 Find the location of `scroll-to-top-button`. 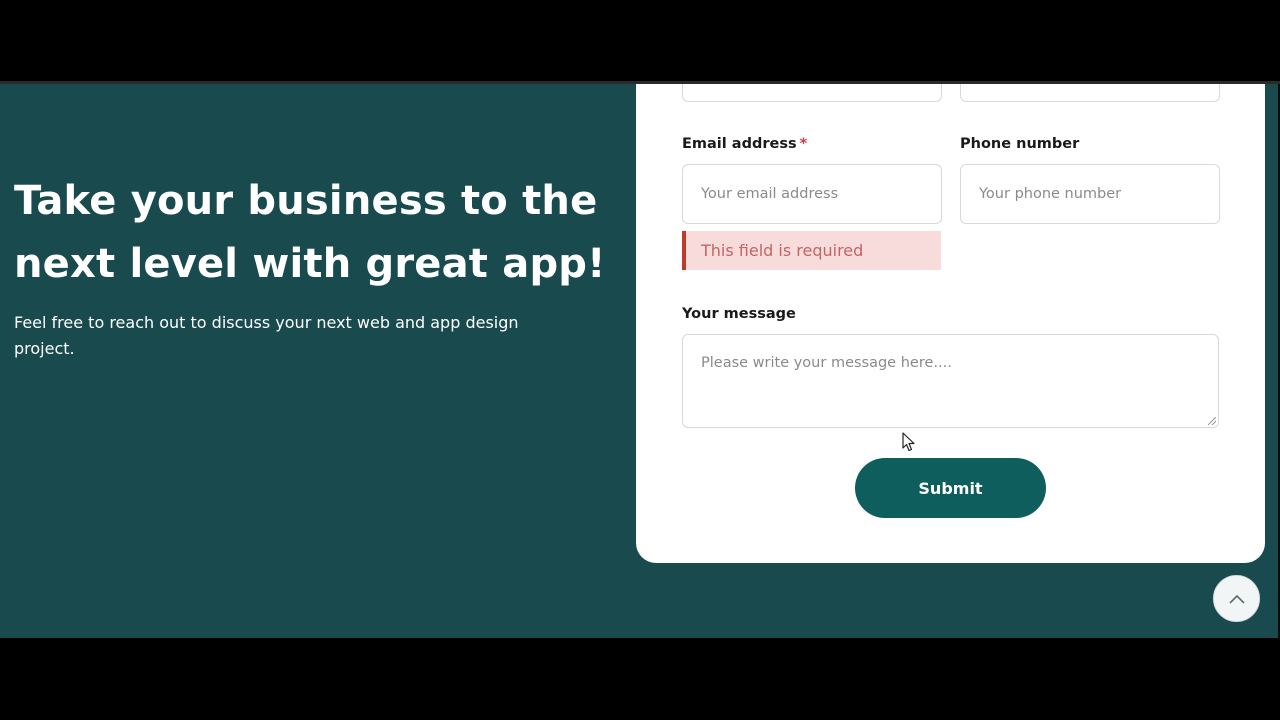

scroll-to-top-button is located at coordinates (1236, 598).